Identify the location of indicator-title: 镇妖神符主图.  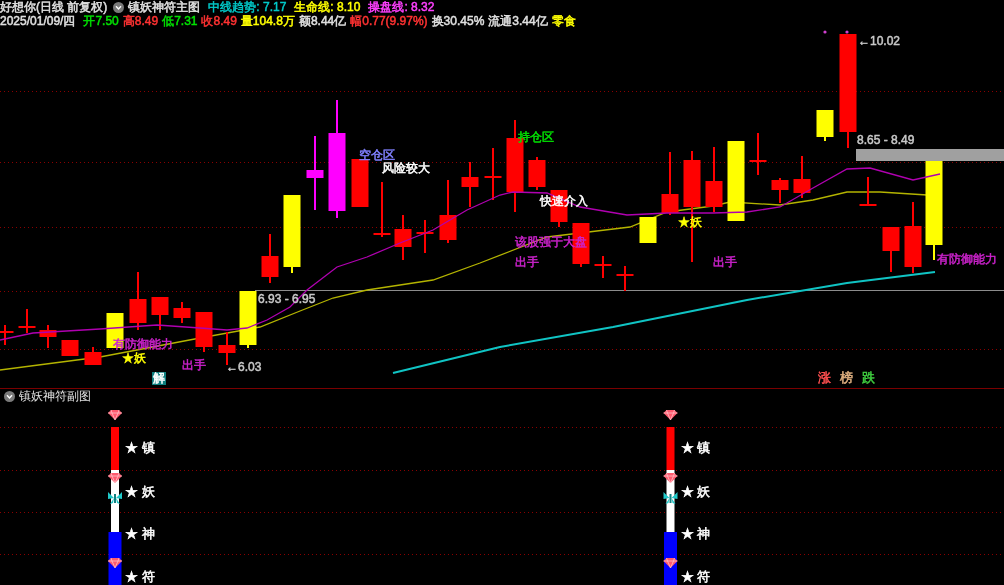
(164, 7).